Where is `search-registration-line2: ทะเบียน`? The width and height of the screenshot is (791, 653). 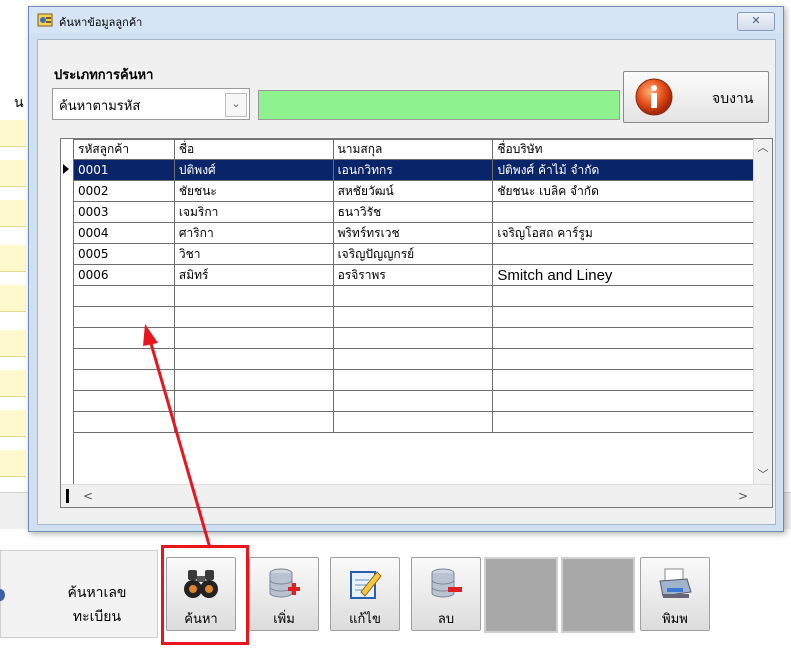 search-registration-line2: ทะเบียน is located at coordinates (97, 617).